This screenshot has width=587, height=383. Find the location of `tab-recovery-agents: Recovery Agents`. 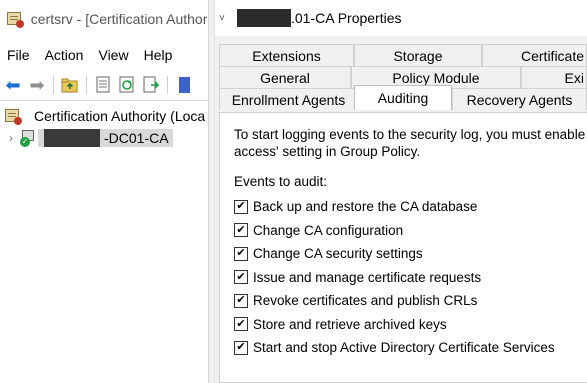

tab-recovery-agents: Recovery Agents is located at coordinates (519, 99).